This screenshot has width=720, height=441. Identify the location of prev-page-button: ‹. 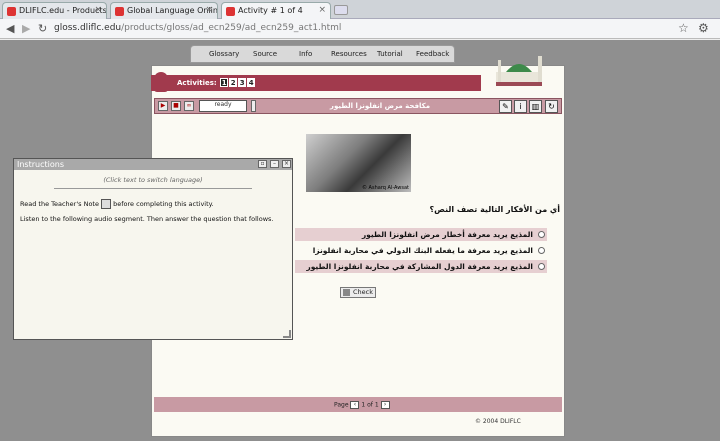
(355, 405).